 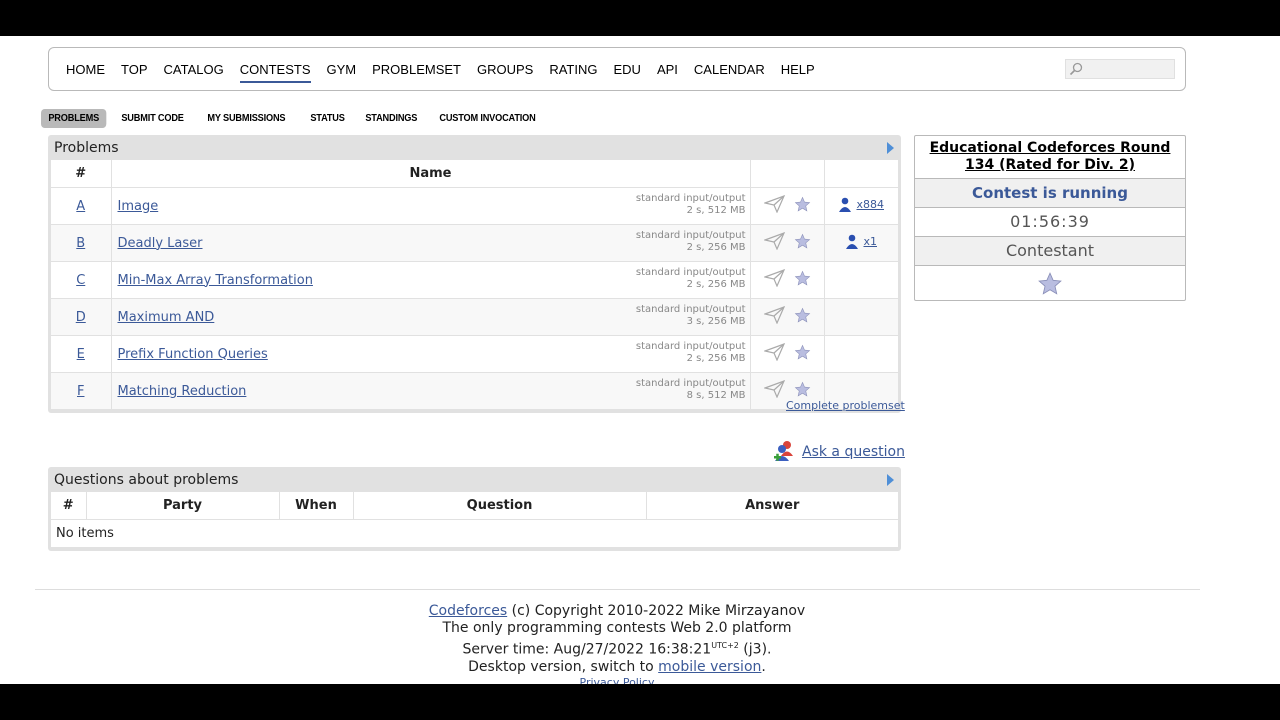 I want to click on server-time: Server time: Aug/27/2022 16:38:21, so click(x=587, y=649).